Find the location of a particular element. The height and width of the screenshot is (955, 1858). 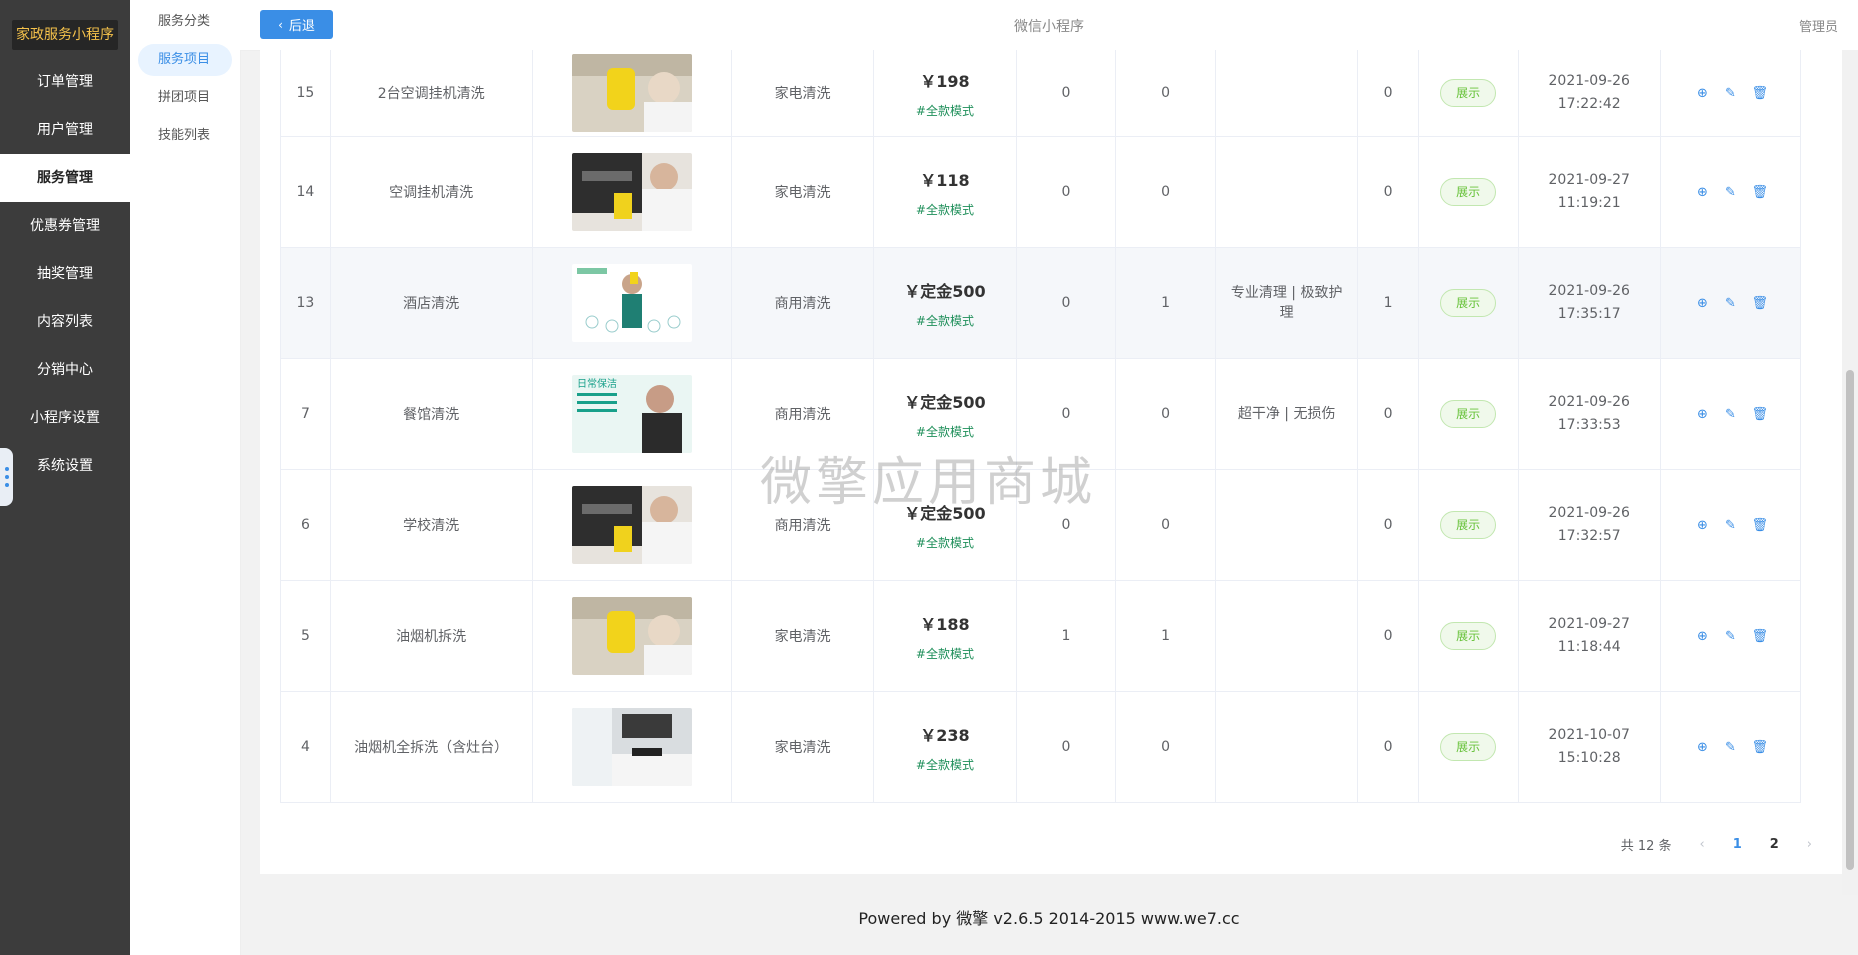

admin-user: 管理员 is located at coordinates (1818, 25).